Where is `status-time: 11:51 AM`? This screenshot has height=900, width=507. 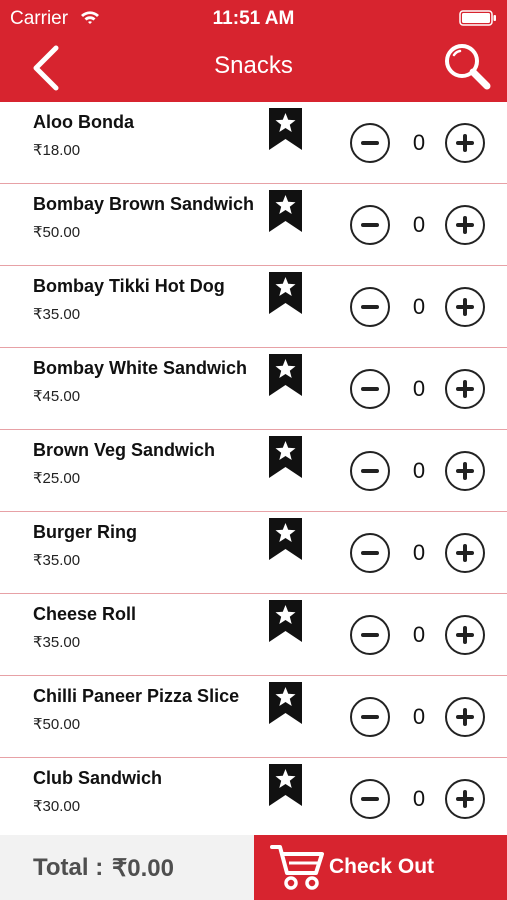
status-time: 11:51 AM is located at coordinates (253, 18).